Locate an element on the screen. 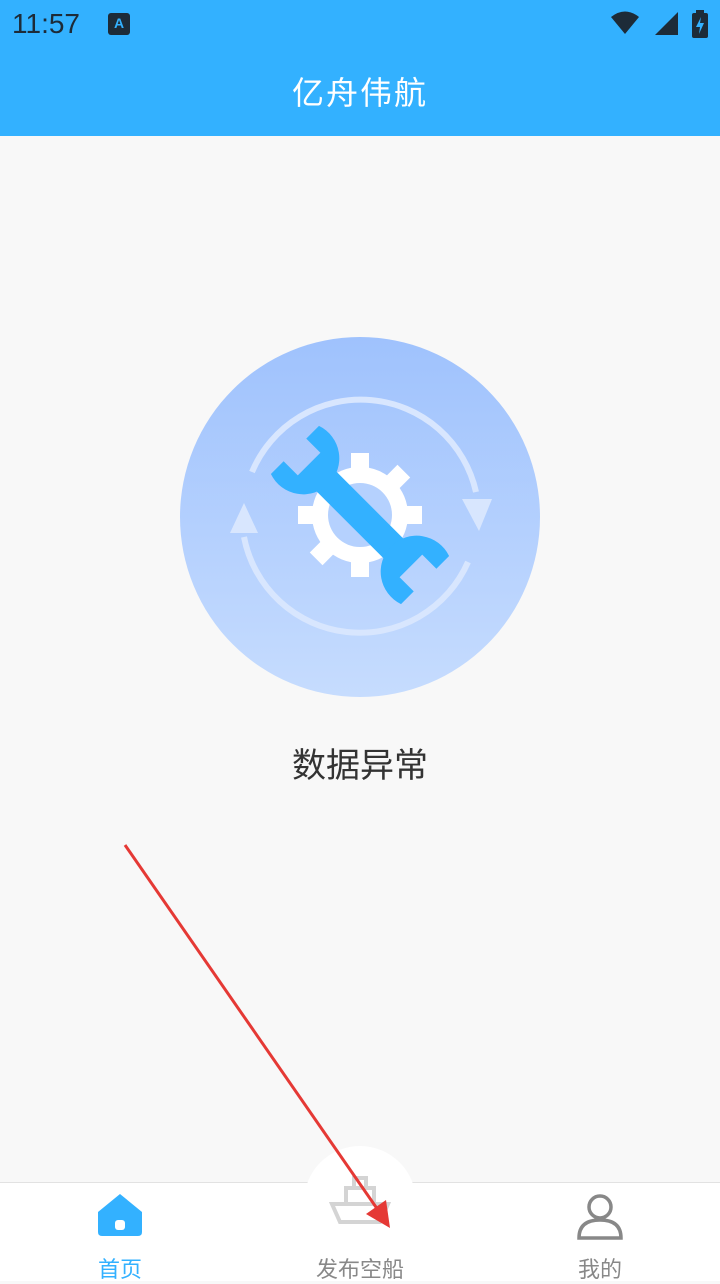  tab-home-label: 首页 is located at coordinates (119, 1270).